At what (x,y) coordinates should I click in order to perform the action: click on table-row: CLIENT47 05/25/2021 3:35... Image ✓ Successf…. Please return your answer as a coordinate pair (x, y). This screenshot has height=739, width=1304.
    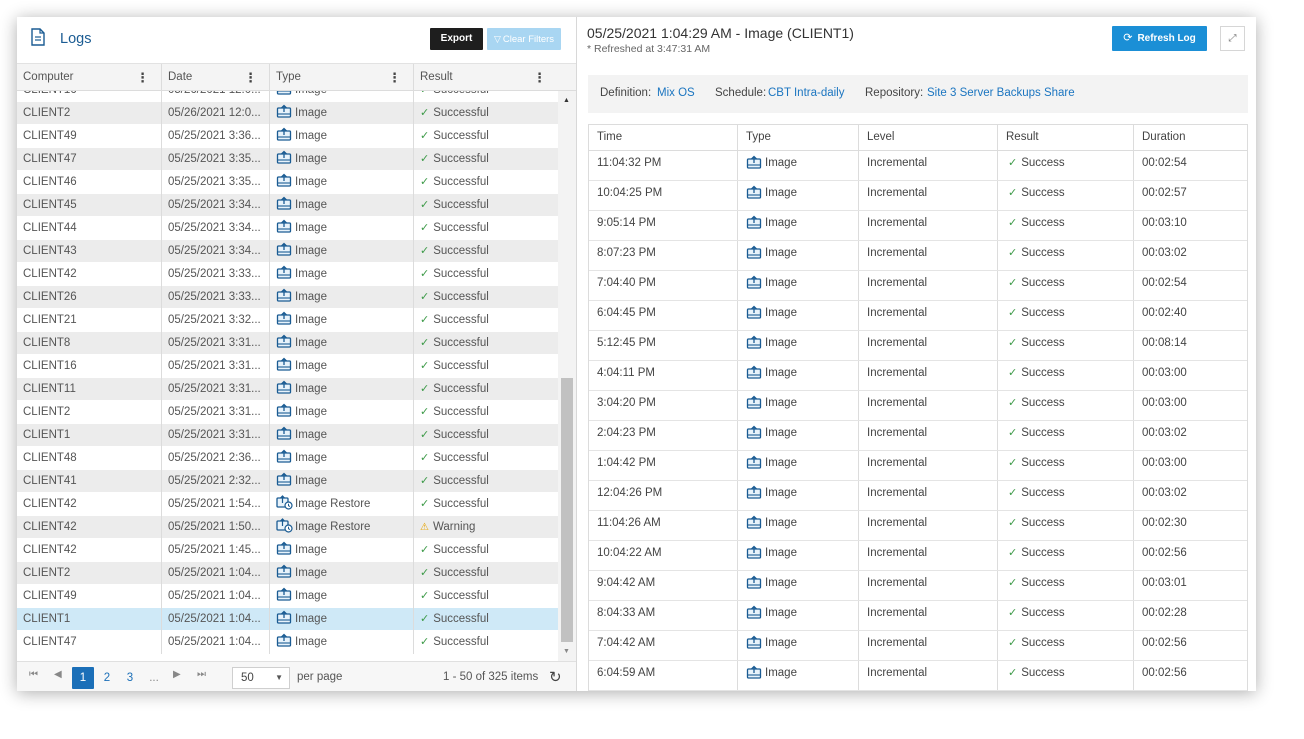
    Looking at the image, I should click on (287, 159).